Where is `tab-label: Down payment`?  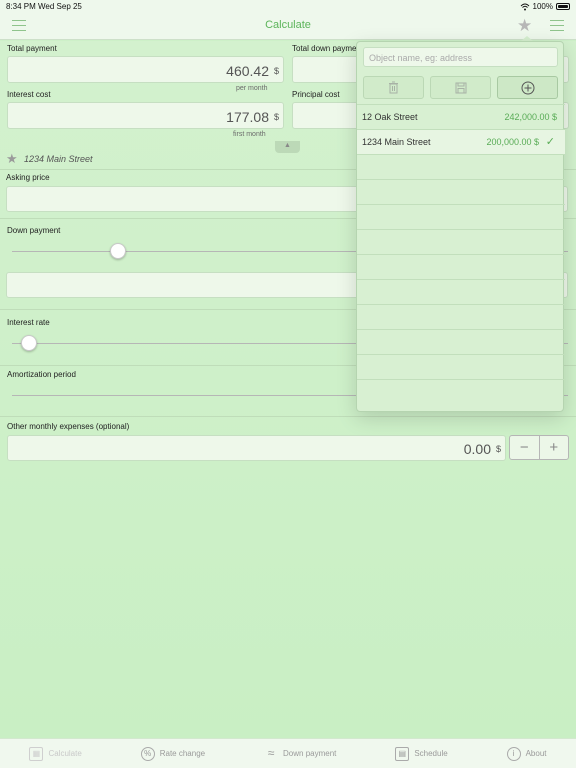
tab-label: Down payment is located at coordinates (310, 753).